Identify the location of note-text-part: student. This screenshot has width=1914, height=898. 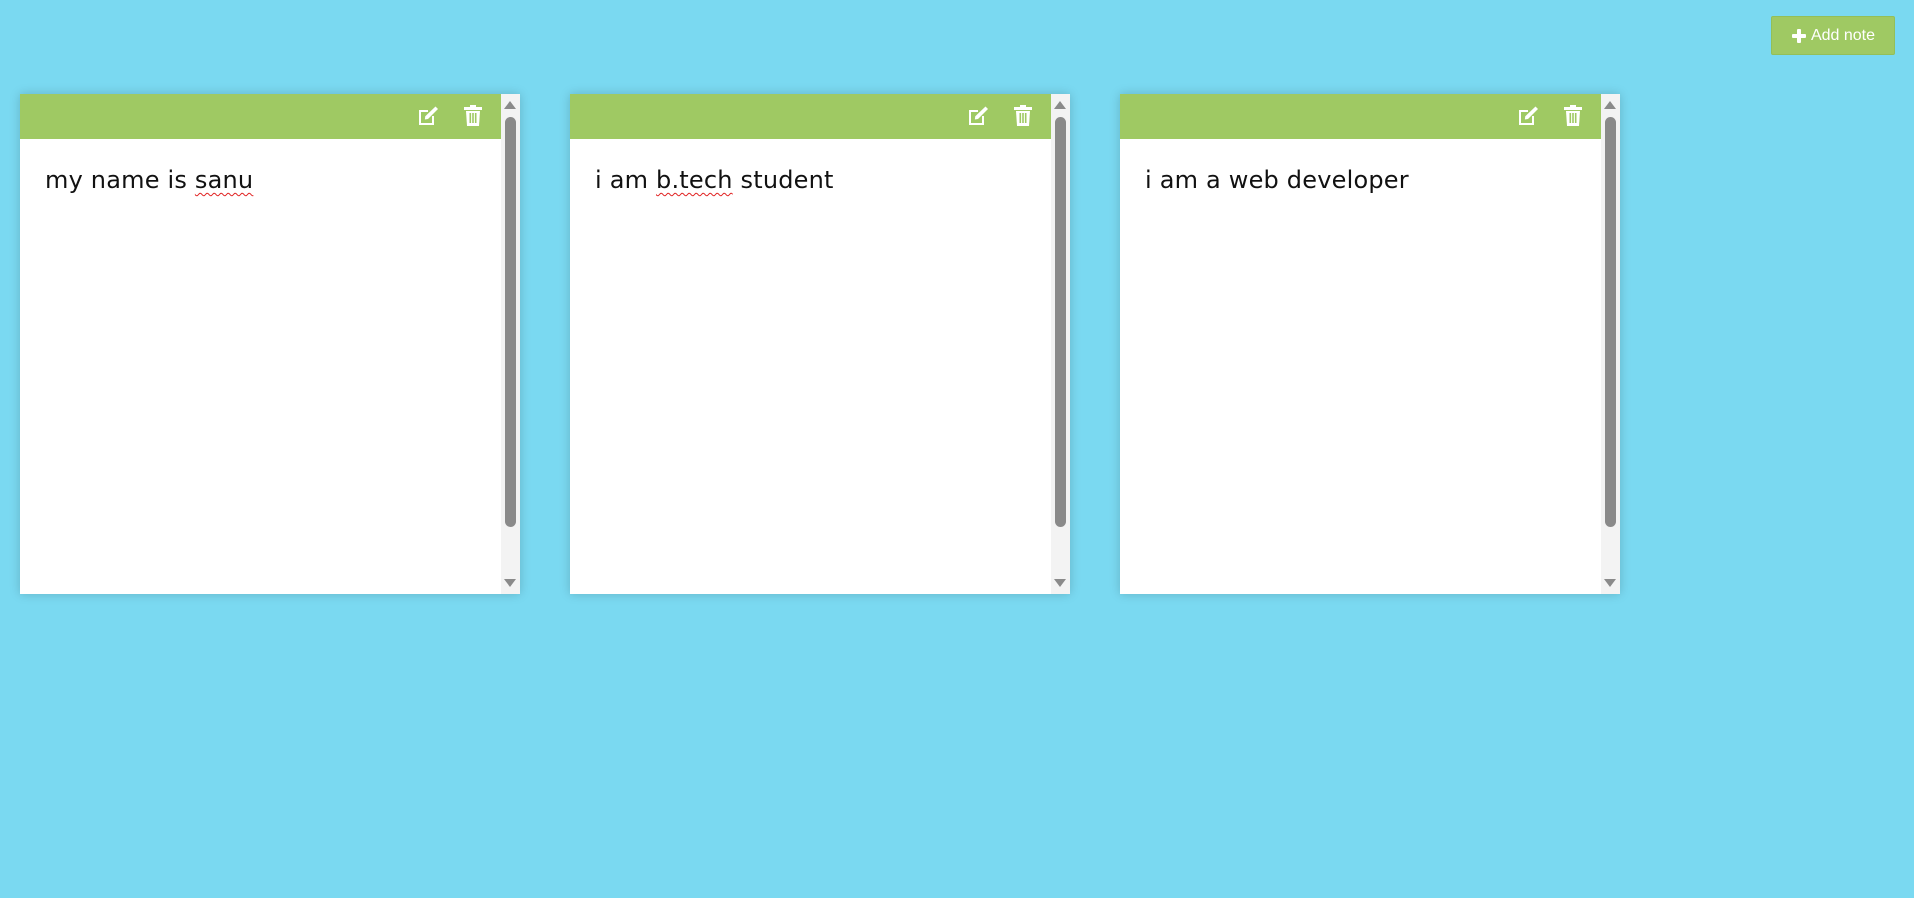
(783, 180).